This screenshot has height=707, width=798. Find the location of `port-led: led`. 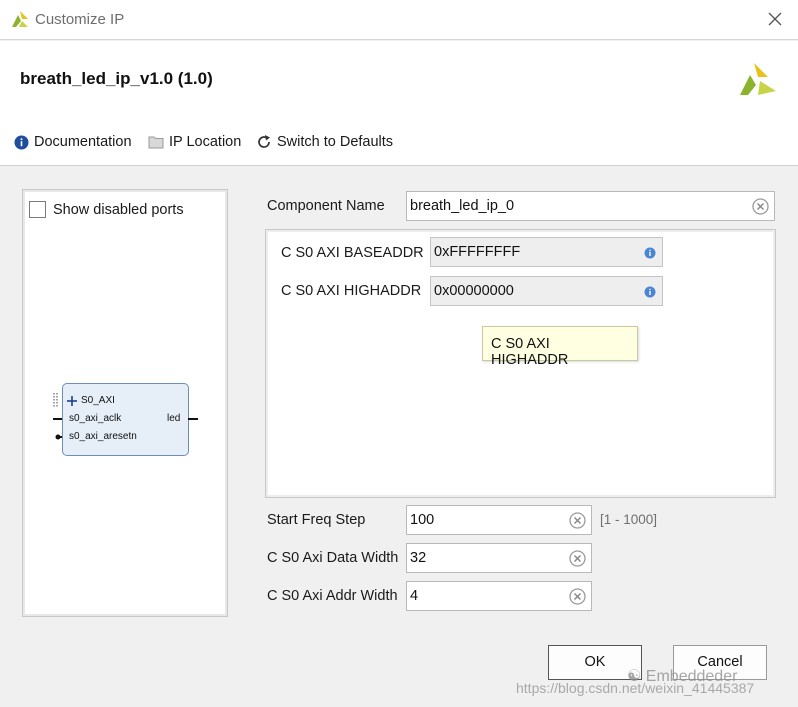

port-led: led is located at coordinates (174, 418).